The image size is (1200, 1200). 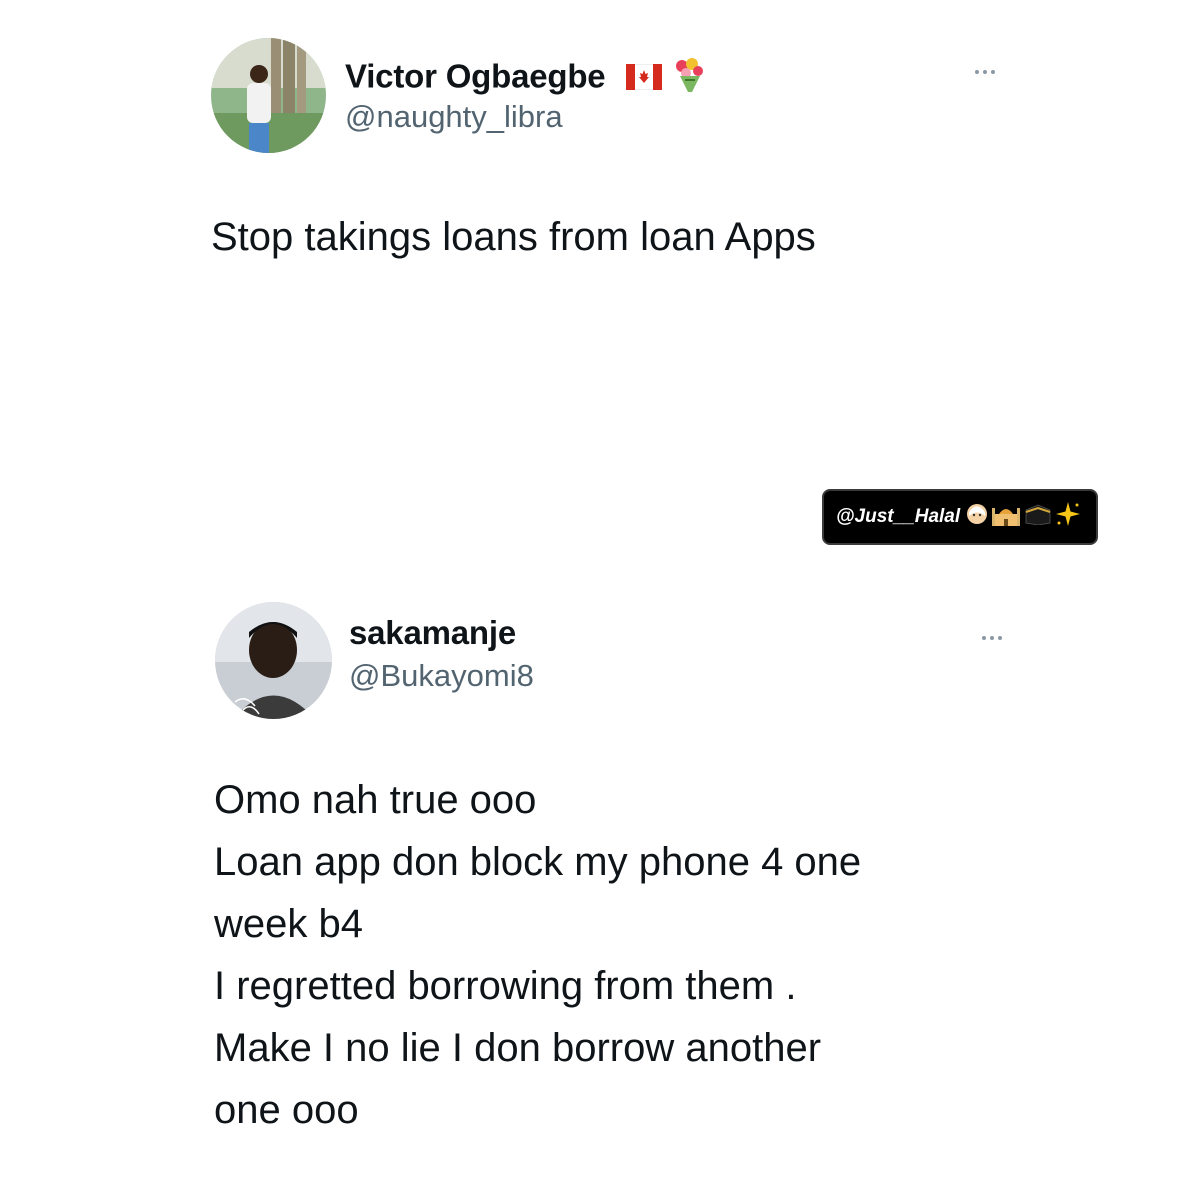 What do you see at coordinates (288, 924) in the screenshot?
I see `tweet-text-line: week b4` at bounding box center [288, 924].